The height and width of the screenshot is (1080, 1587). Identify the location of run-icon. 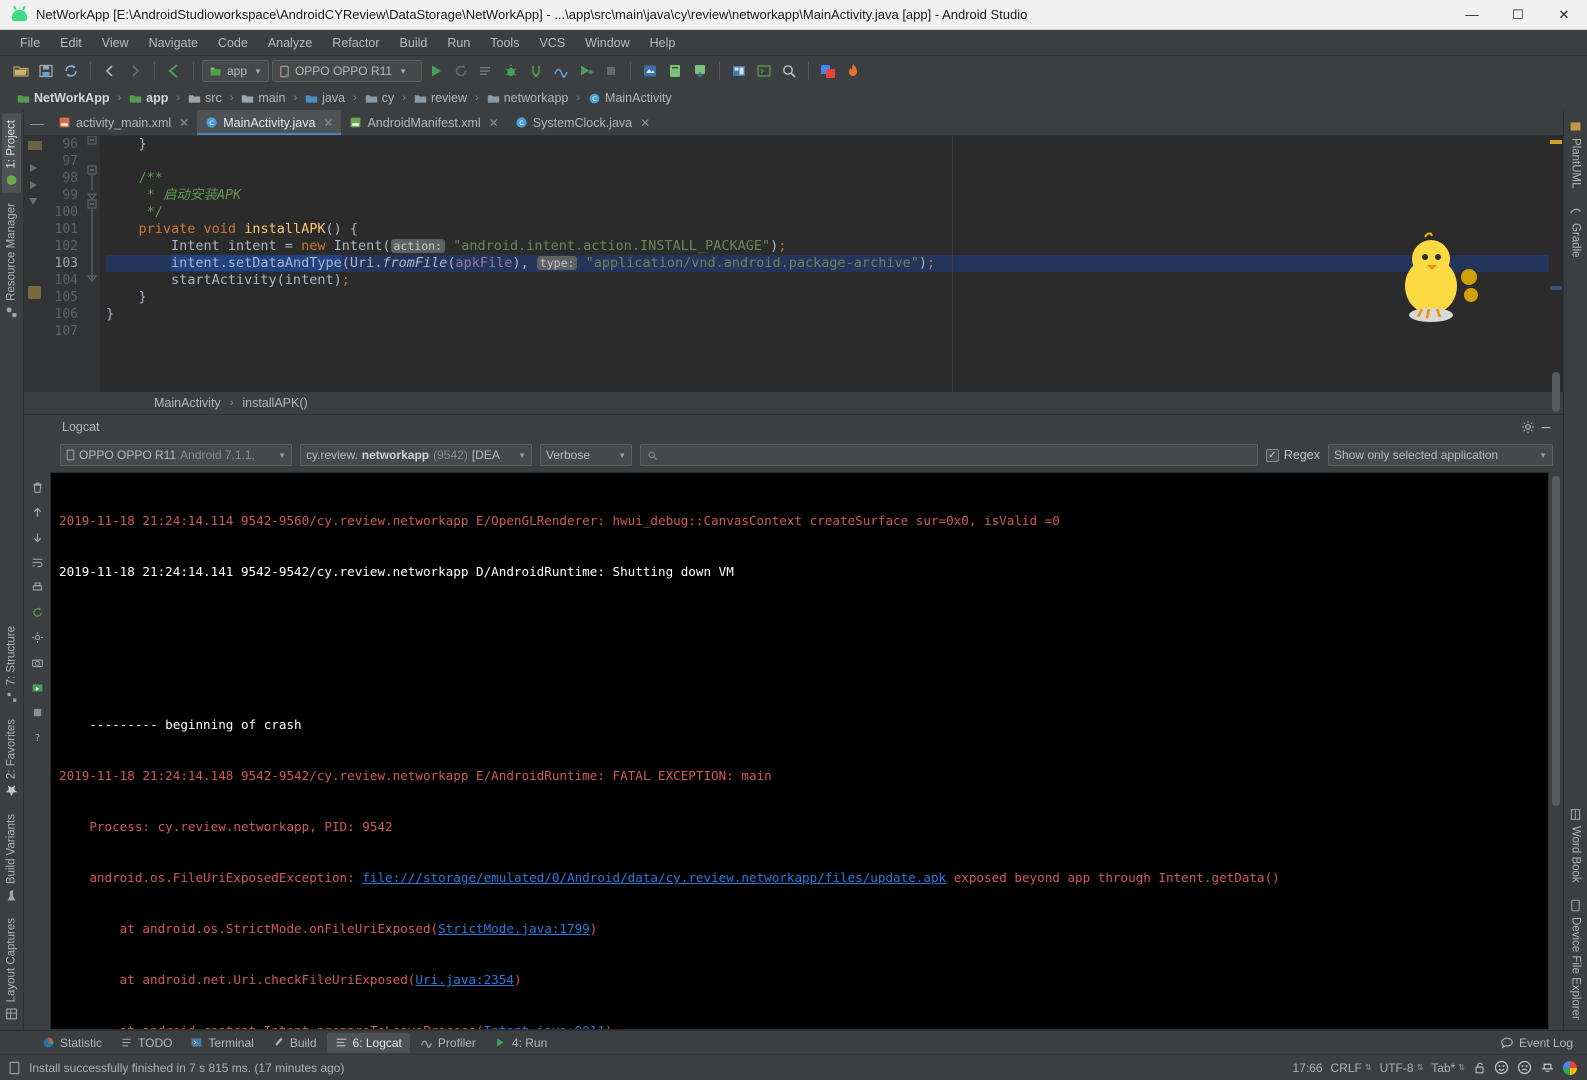
(436, 71).